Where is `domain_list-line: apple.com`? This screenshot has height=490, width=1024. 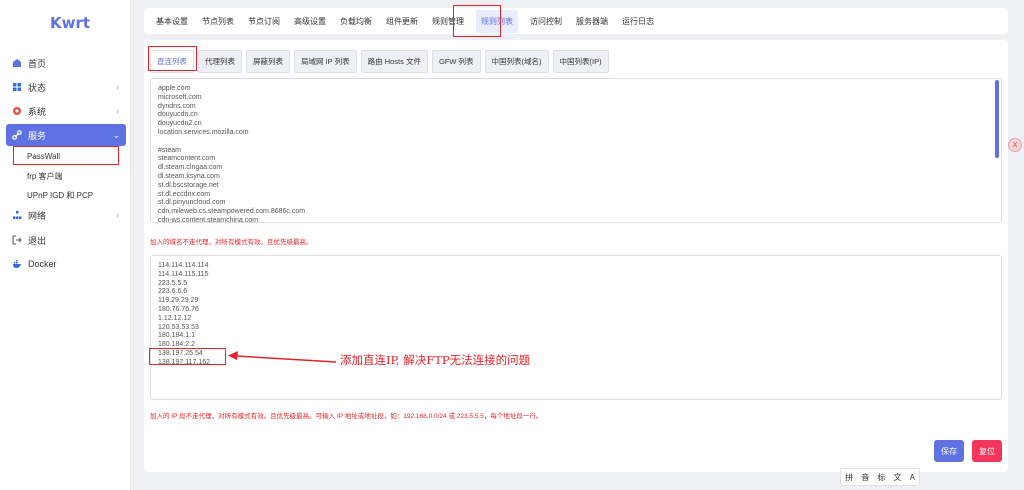 domain_list-line: apple.com is located at coordinates (174, 88).